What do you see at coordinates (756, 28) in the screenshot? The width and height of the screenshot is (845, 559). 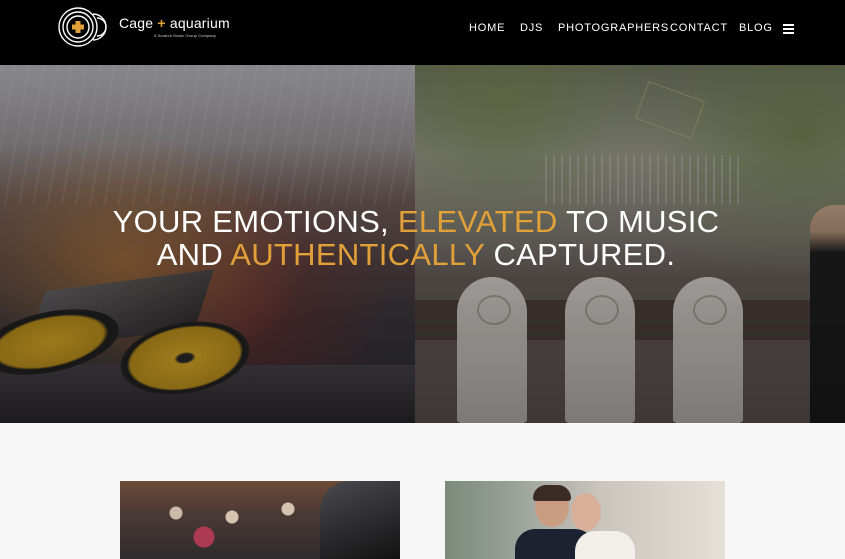 I see `nav-blog: BLOG` at bounding box center [756, 28].